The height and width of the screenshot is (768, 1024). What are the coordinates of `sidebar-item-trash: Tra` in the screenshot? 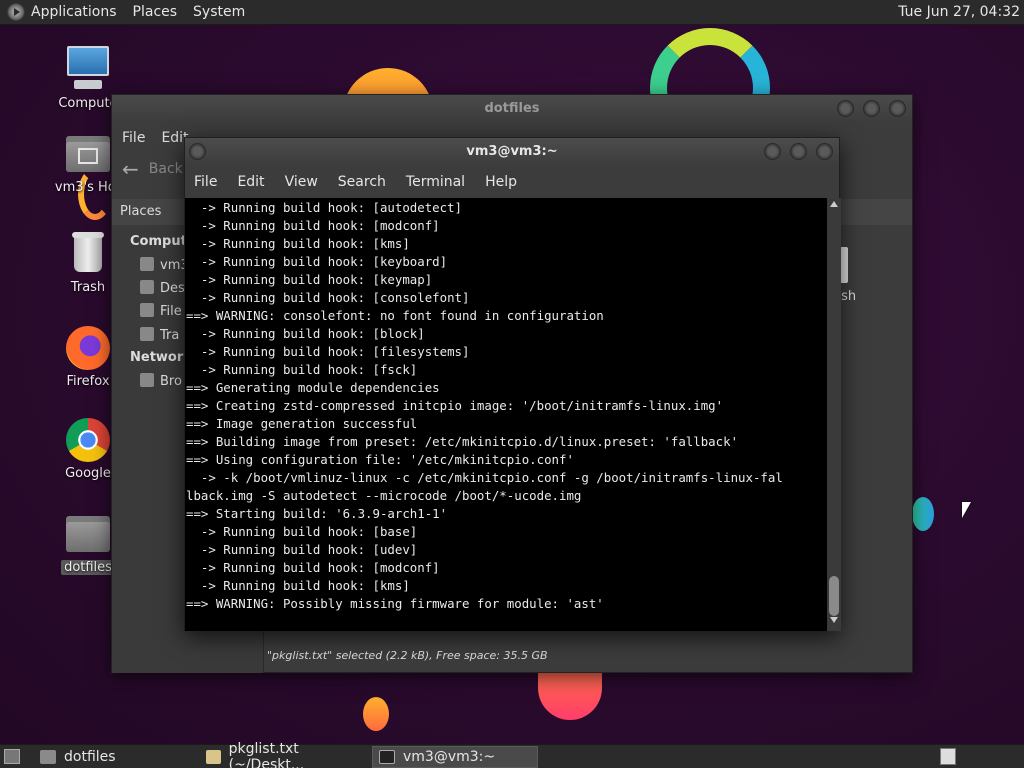 It's located at (159, 335).